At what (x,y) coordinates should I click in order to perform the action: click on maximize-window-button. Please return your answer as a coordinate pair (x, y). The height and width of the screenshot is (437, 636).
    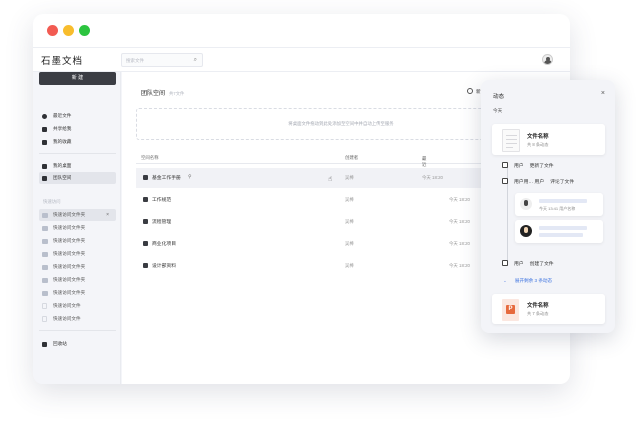
    Looking at the image, I should click on (84, 30).